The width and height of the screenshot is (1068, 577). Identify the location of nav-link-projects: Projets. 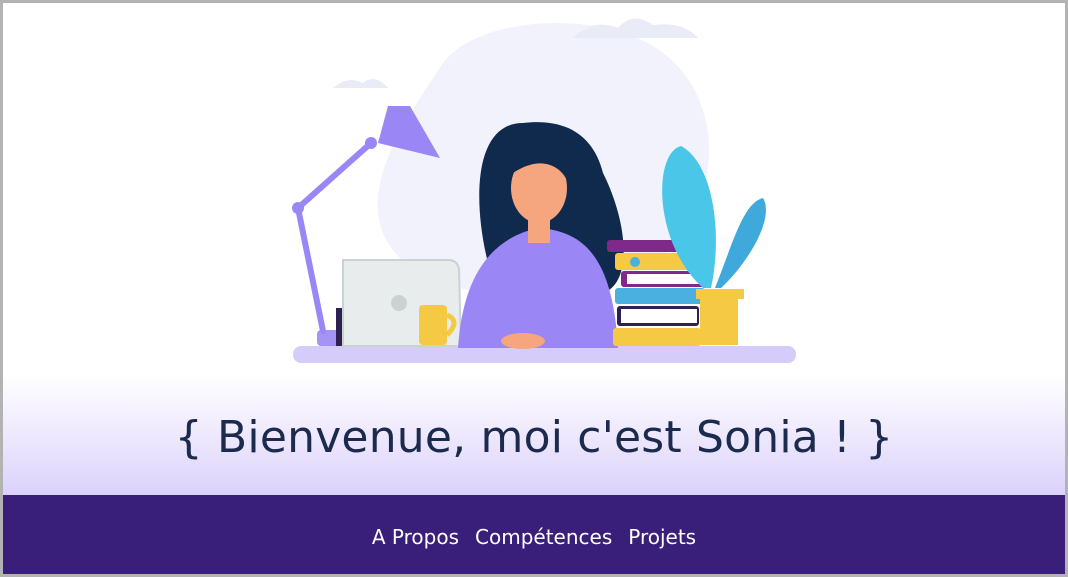
(662, 537).